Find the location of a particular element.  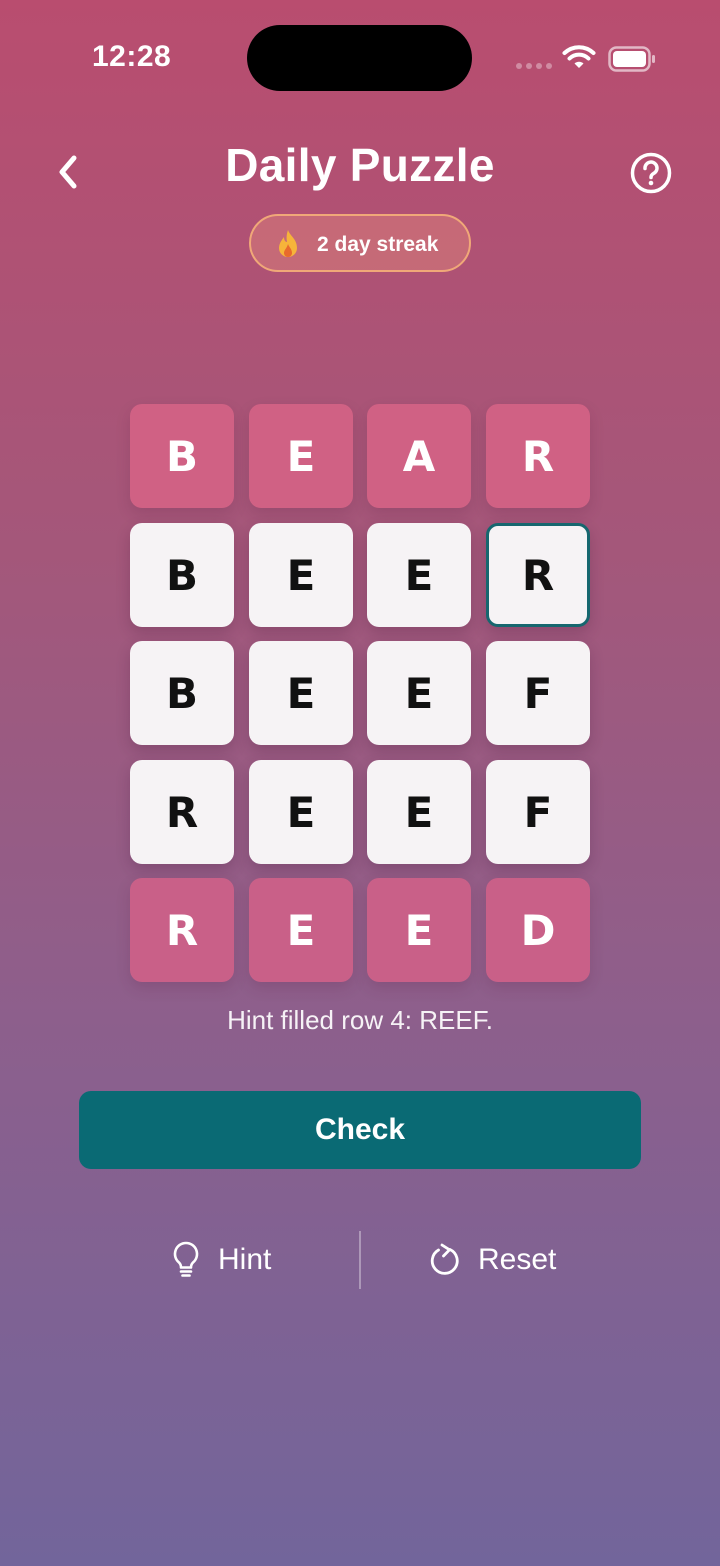

reset-icon is located at coordinates (444, 1259).